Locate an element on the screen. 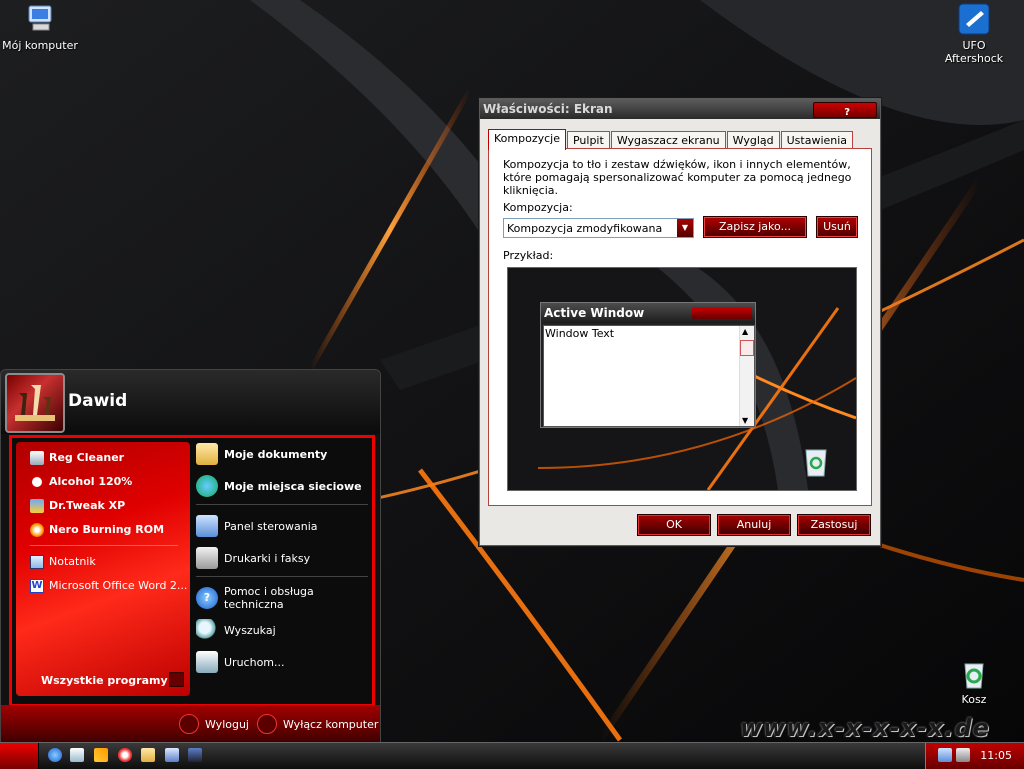 This screenshot has width=1024, height=769. chess-pieces-icon is located at coordinates (35, 403).